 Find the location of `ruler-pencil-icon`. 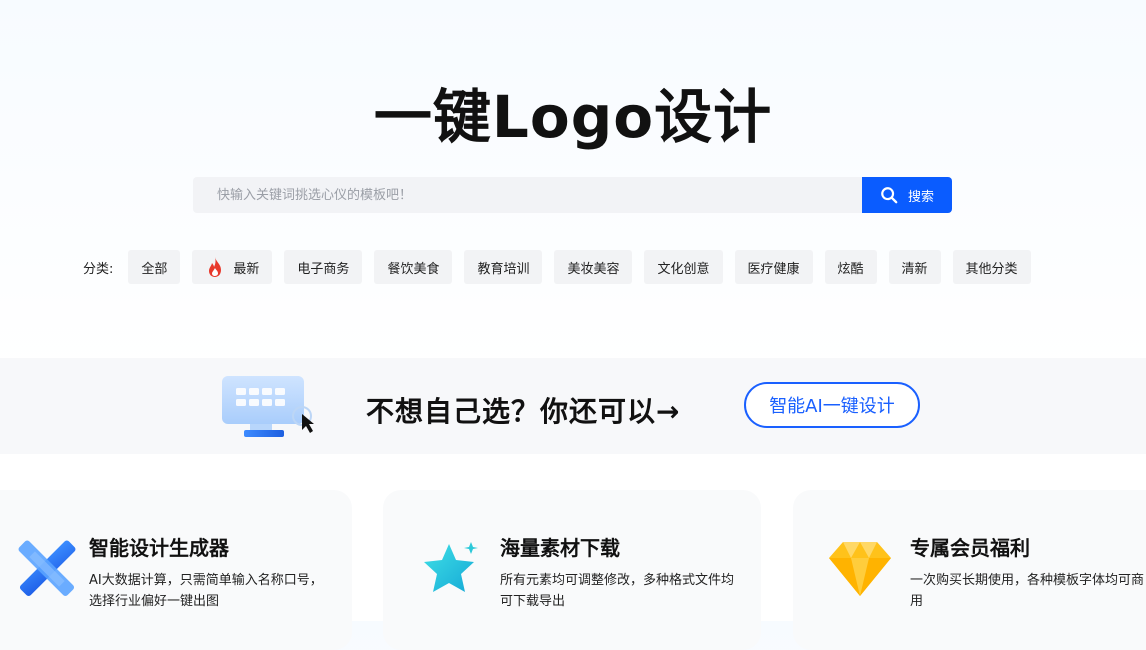

ruler-pencil-icon is located at coordinates (47, 568).